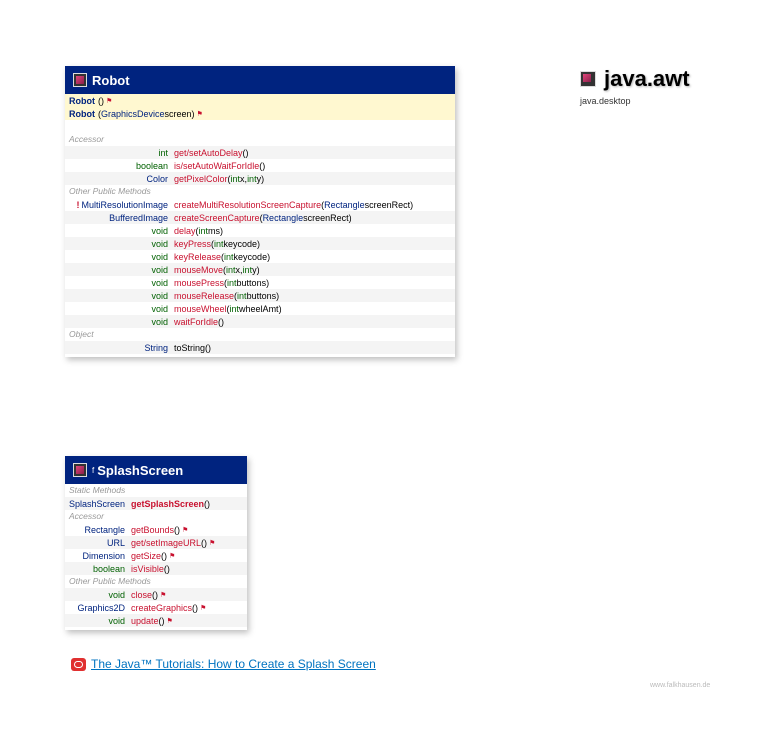 The width and height of the screenshot is (774, 732). Describe the element at coordinates (156, 607) in the screenshot. I see `method-row: Graphics2D createGraphics () ⚑` at that location.